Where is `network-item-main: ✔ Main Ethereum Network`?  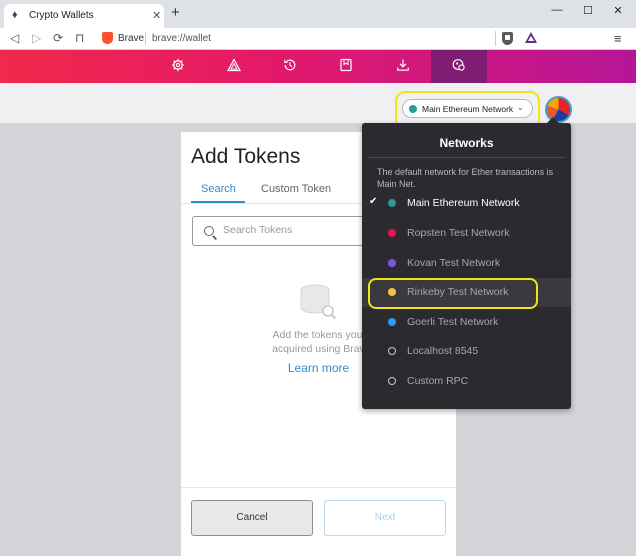
network-item-main: ✔ Main Ethereum Network is located at coordinates (466, 203).